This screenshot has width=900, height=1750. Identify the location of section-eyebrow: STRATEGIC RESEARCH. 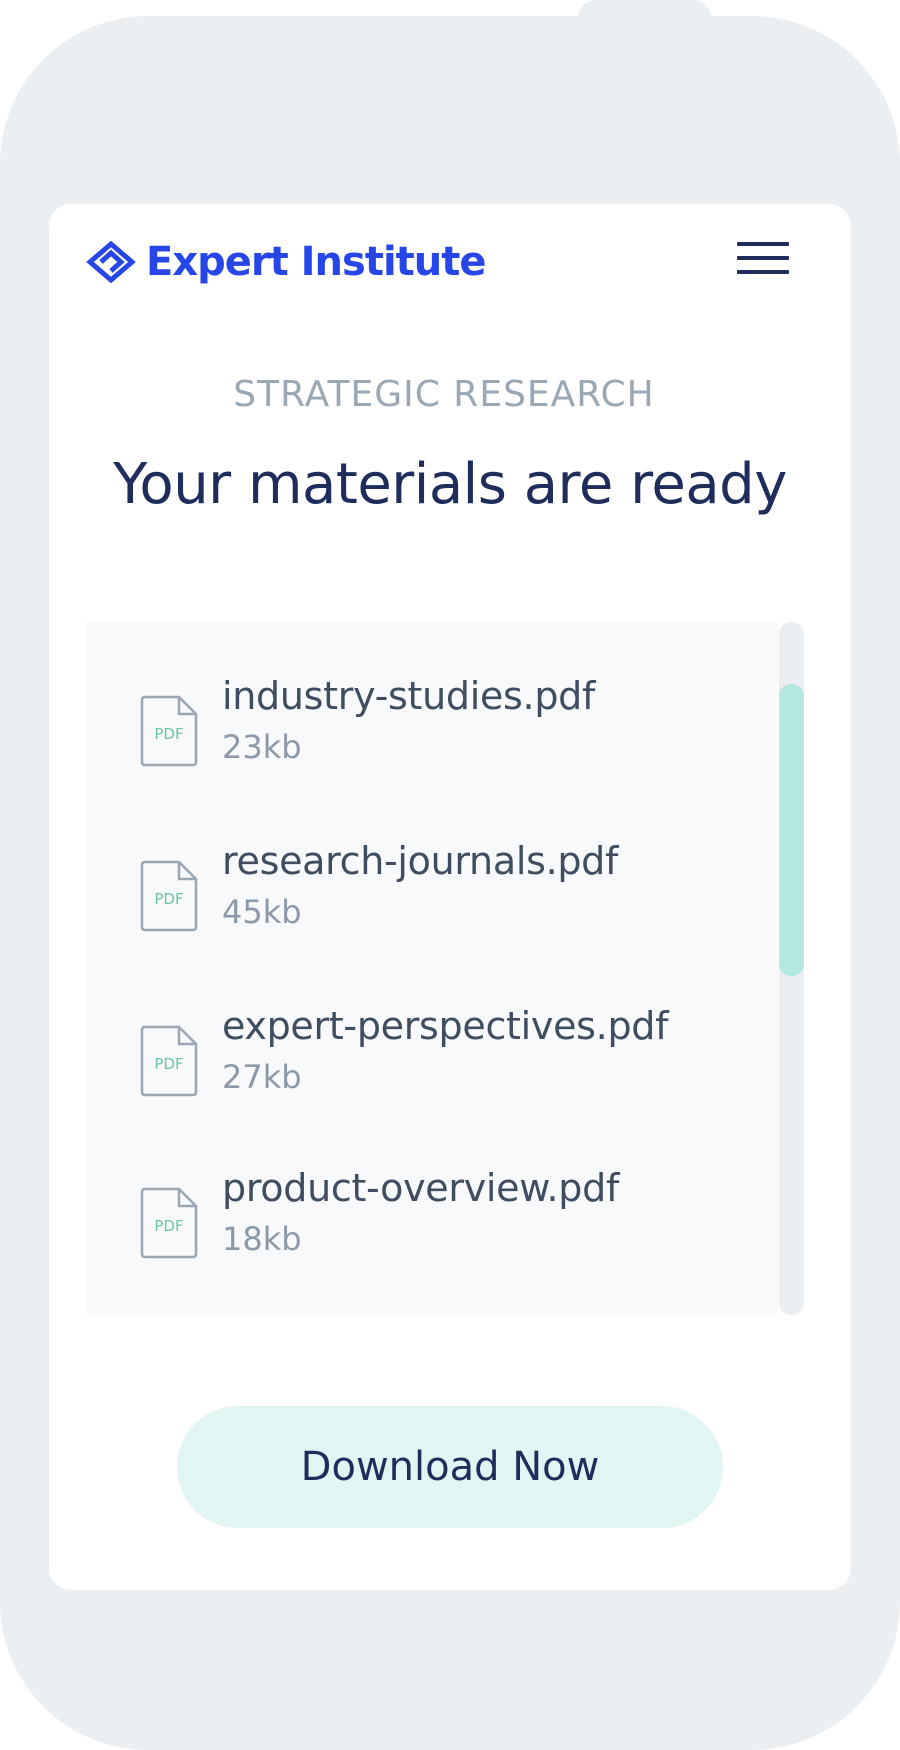
(444, 394).